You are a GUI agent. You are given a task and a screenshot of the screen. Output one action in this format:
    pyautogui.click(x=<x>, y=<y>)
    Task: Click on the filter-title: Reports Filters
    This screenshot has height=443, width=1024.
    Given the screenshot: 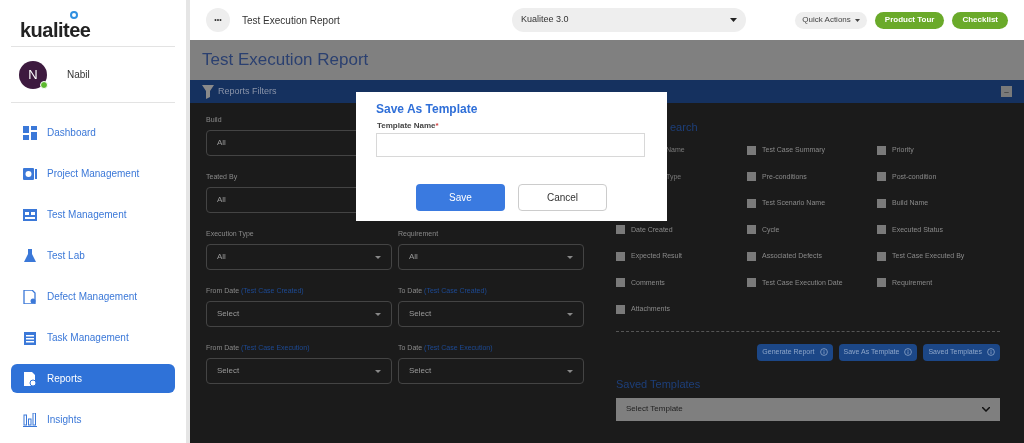 What is the action you would take?
    pyautogui.click(x=248, y=91)
    